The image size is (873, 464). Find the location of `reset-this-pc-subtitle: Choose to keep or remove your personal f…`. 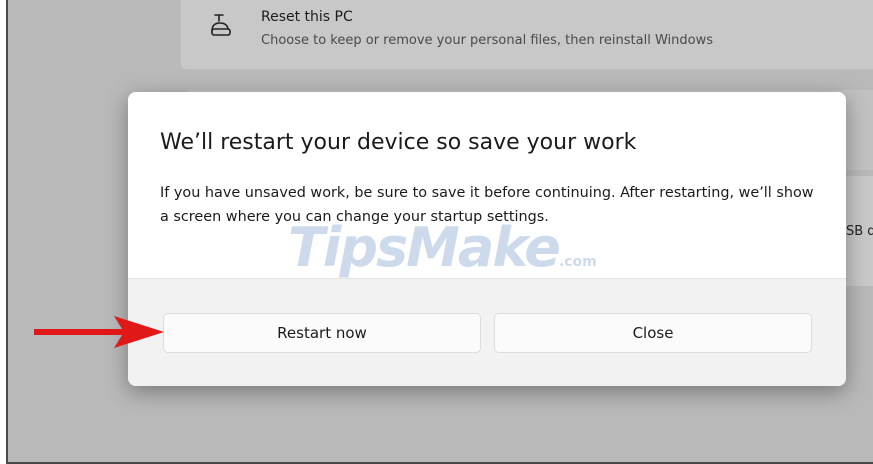

reset-this-pc-subtitle: Choose to keep or remove your personal f… is located at coordinates (487, 40).